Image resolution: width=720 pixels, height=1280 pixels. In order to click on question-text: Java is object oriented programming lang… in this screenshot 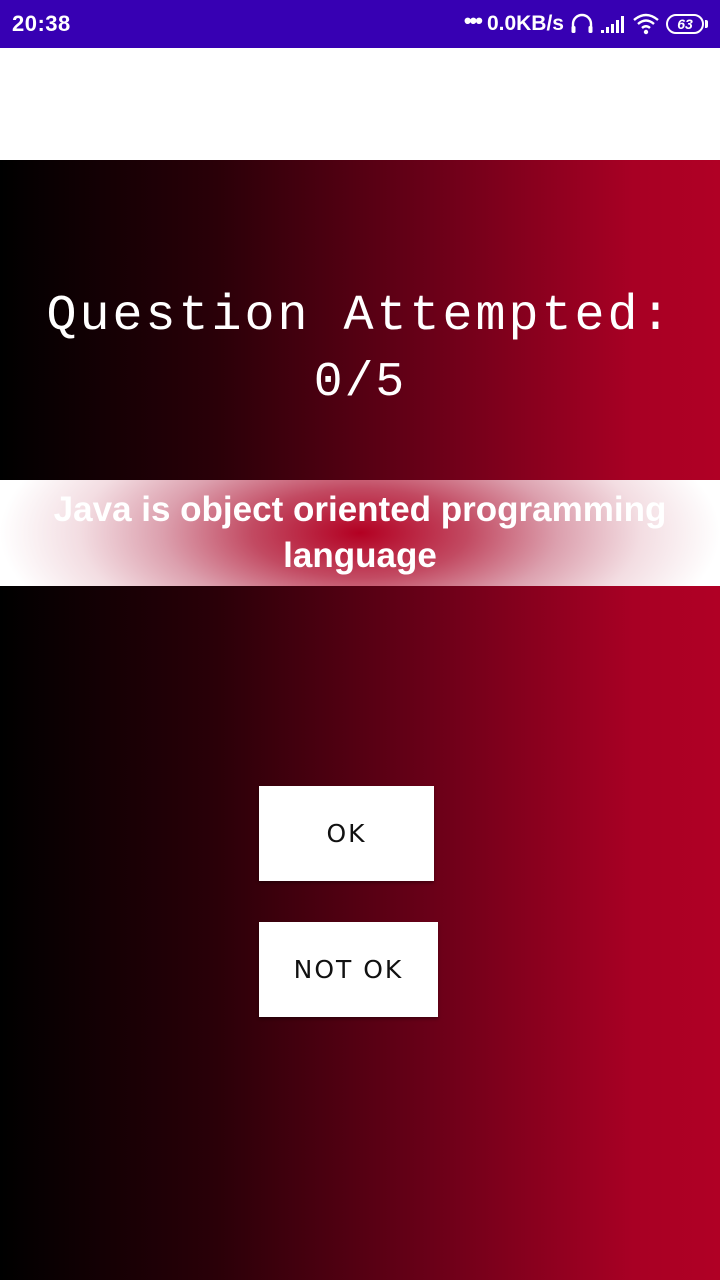, I will do `click(360, 532)`.